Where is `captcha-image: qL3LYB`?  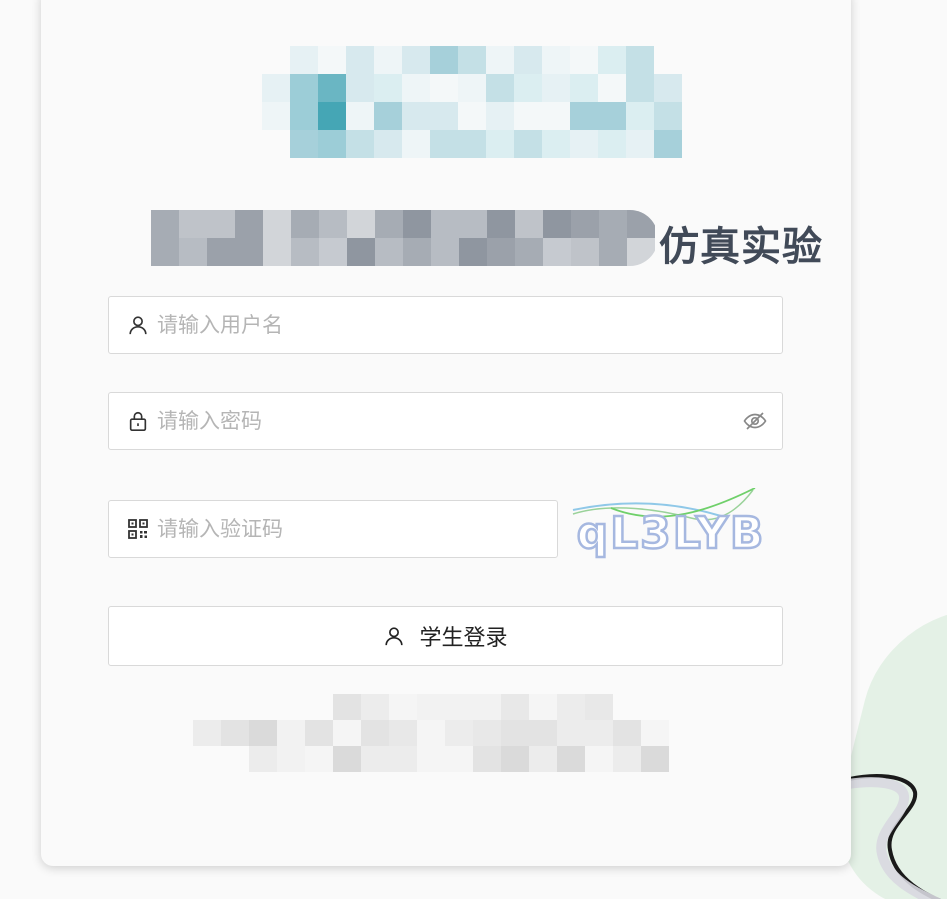 captcha-image: qL3LYB is located at coordinates (671, 528).